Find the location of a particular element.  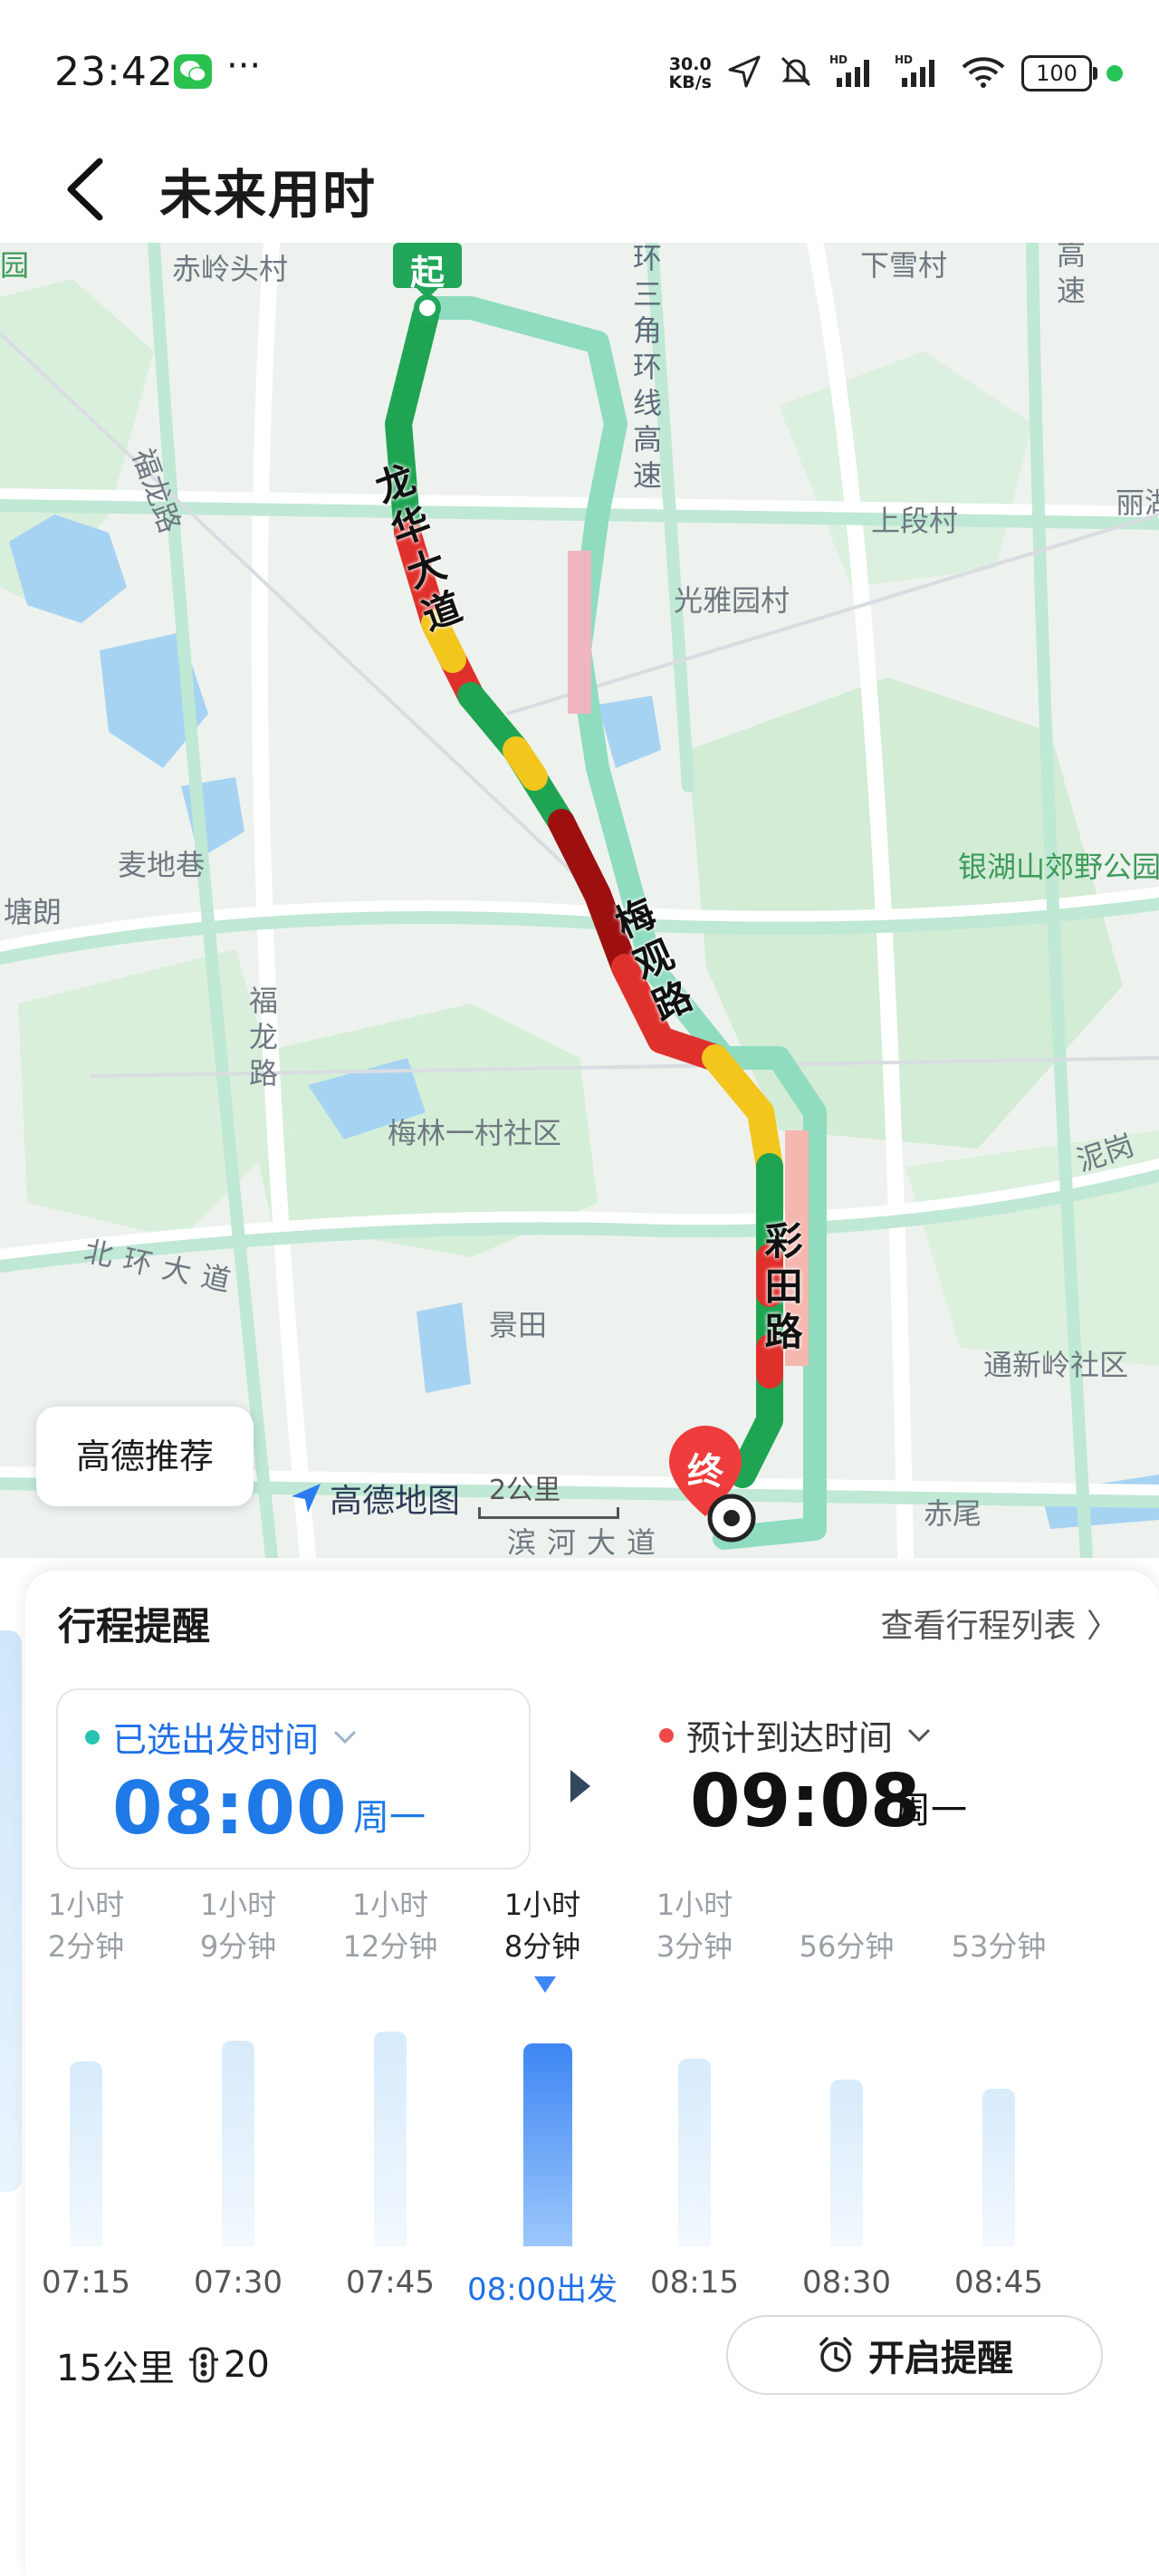

more-icon: ··· is located at coordinates (244, 66).